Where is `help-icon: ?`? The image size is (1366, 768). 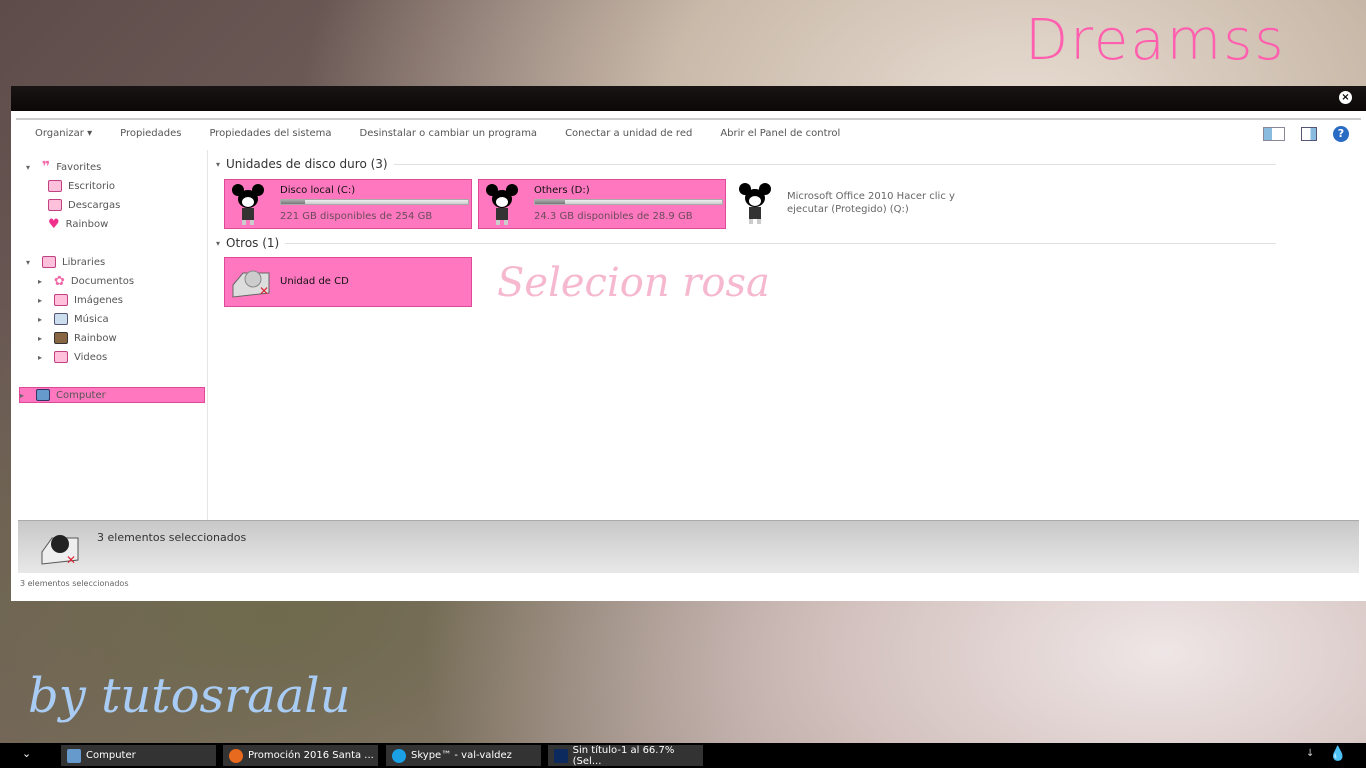 help-icon: ? is located at coordinates (1341, 134).